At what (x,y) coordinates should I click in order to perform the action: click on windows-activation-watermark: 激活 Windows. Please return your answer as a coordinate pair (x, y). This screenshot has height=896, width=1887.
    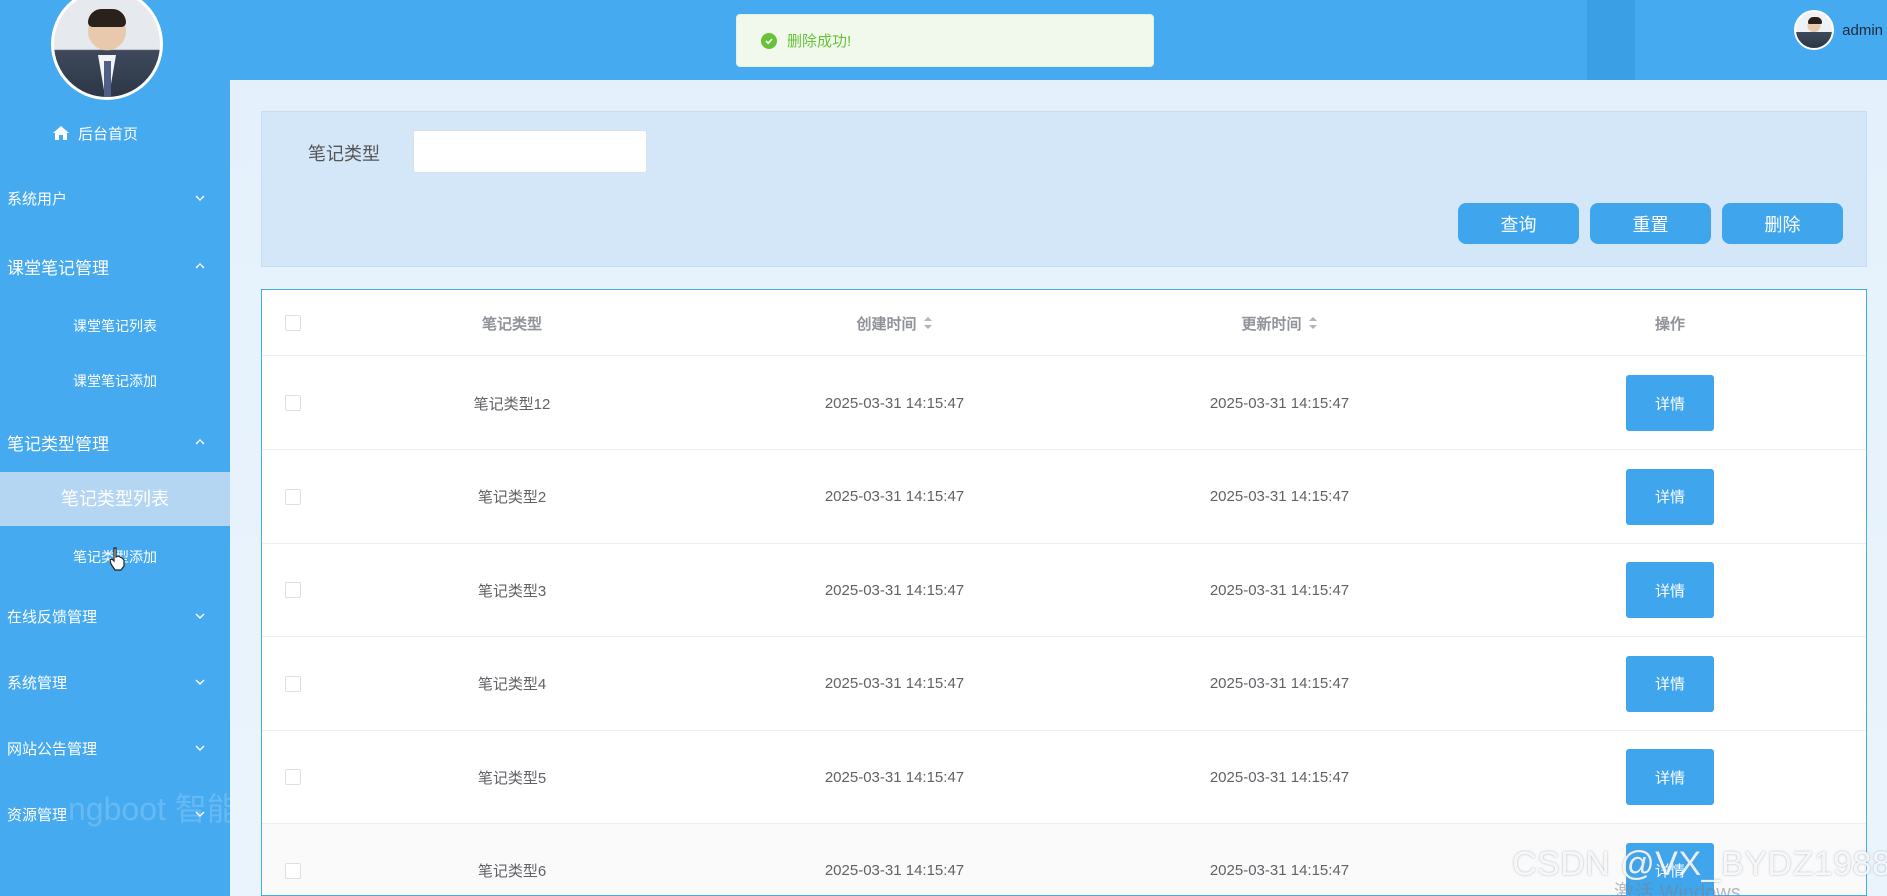
    Looking at the image, I should click on (1677, 889).